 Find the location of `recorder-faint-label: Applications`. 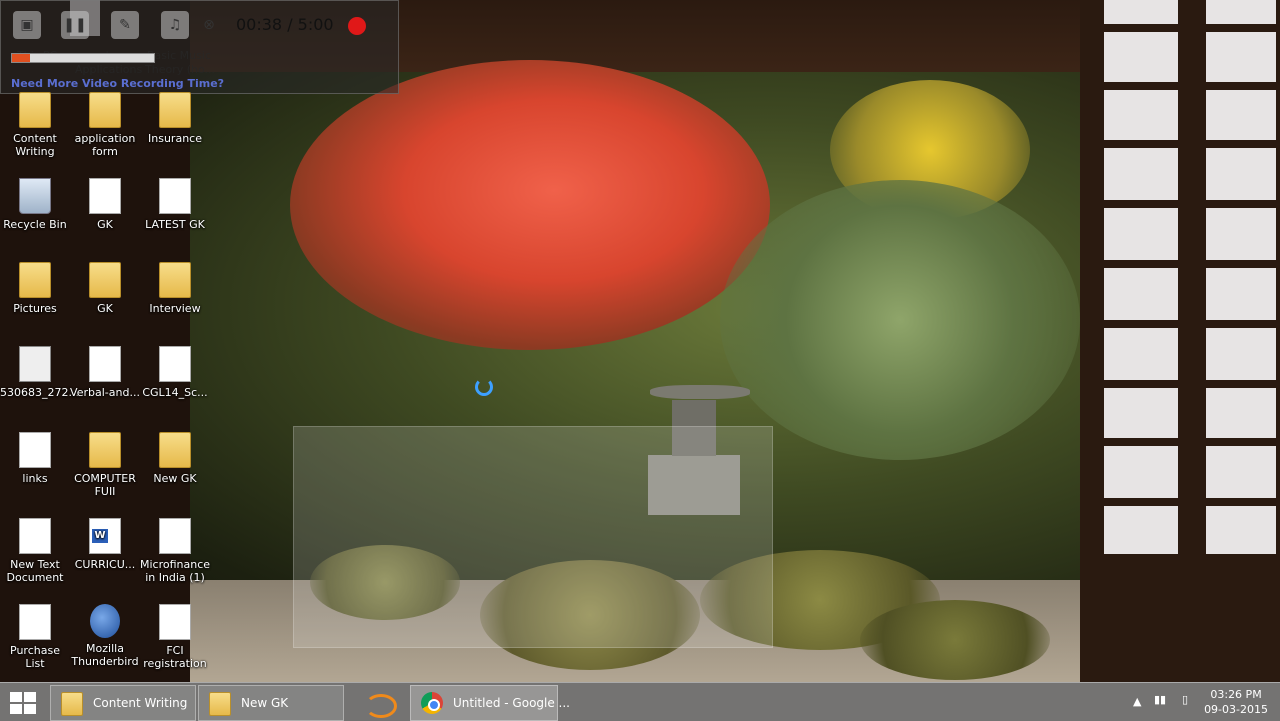

recorder-faint-label: Applications is located at coordinates (109, 69).